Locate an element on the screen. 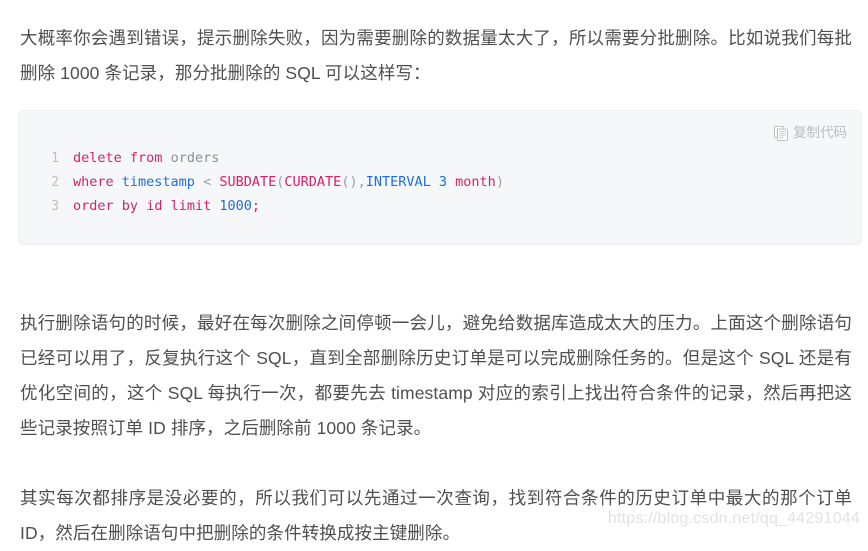 The width and height of the screenshot is (868, 551). code-token-type: INTERVAL is located at coordinates (398, 182).